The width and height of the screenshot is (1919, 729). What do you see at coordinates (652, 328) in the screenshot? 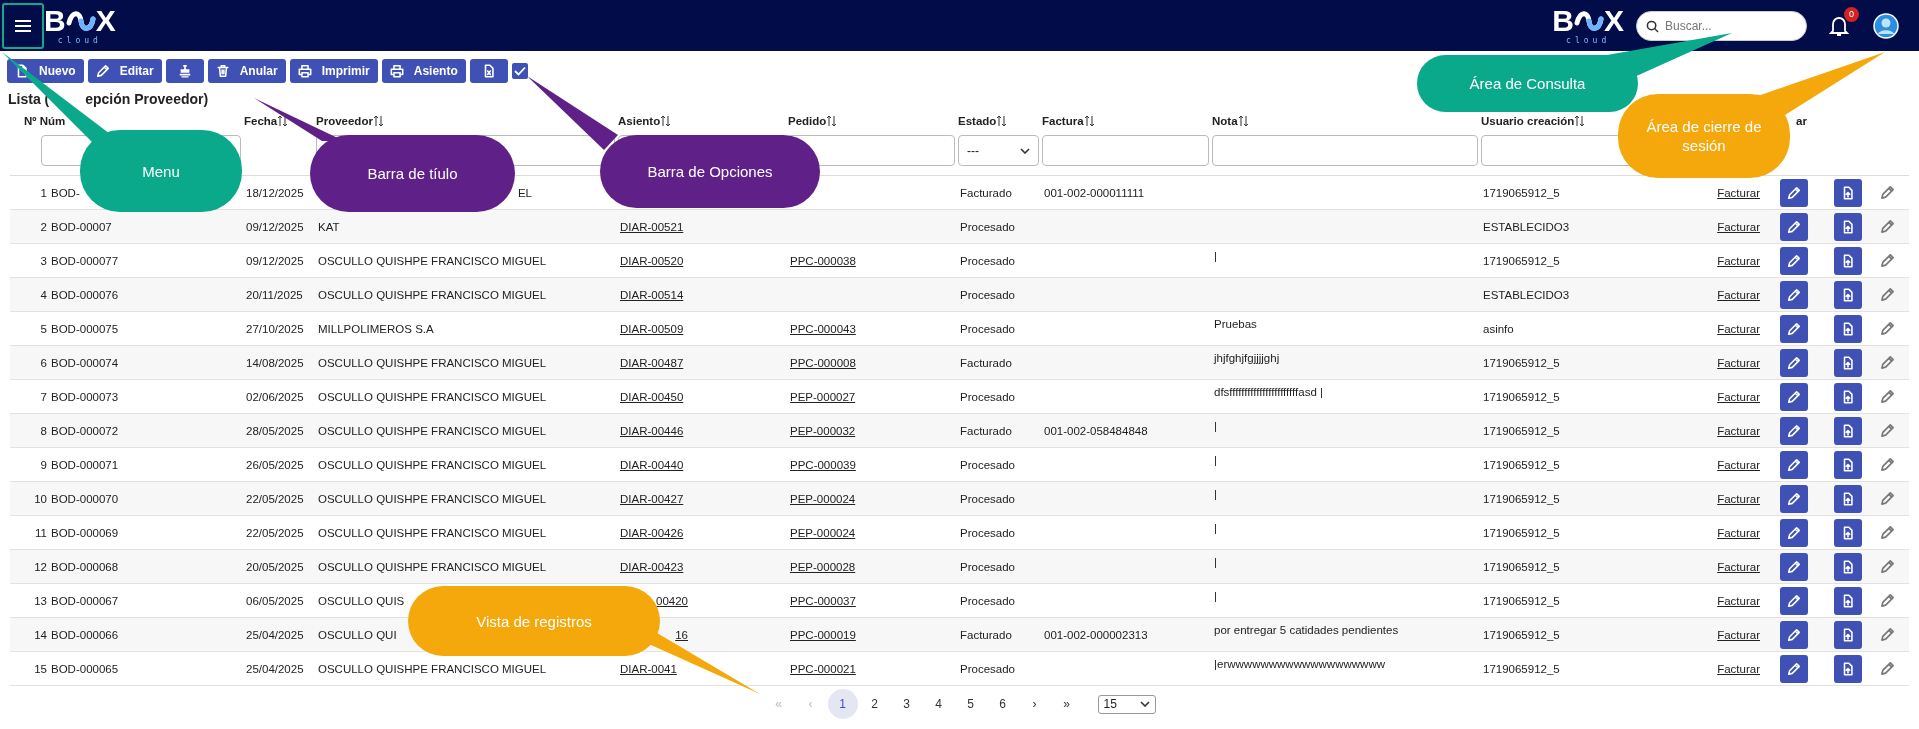
I see `entry-link: DIAR-00509` at bounding box center [652, 328].